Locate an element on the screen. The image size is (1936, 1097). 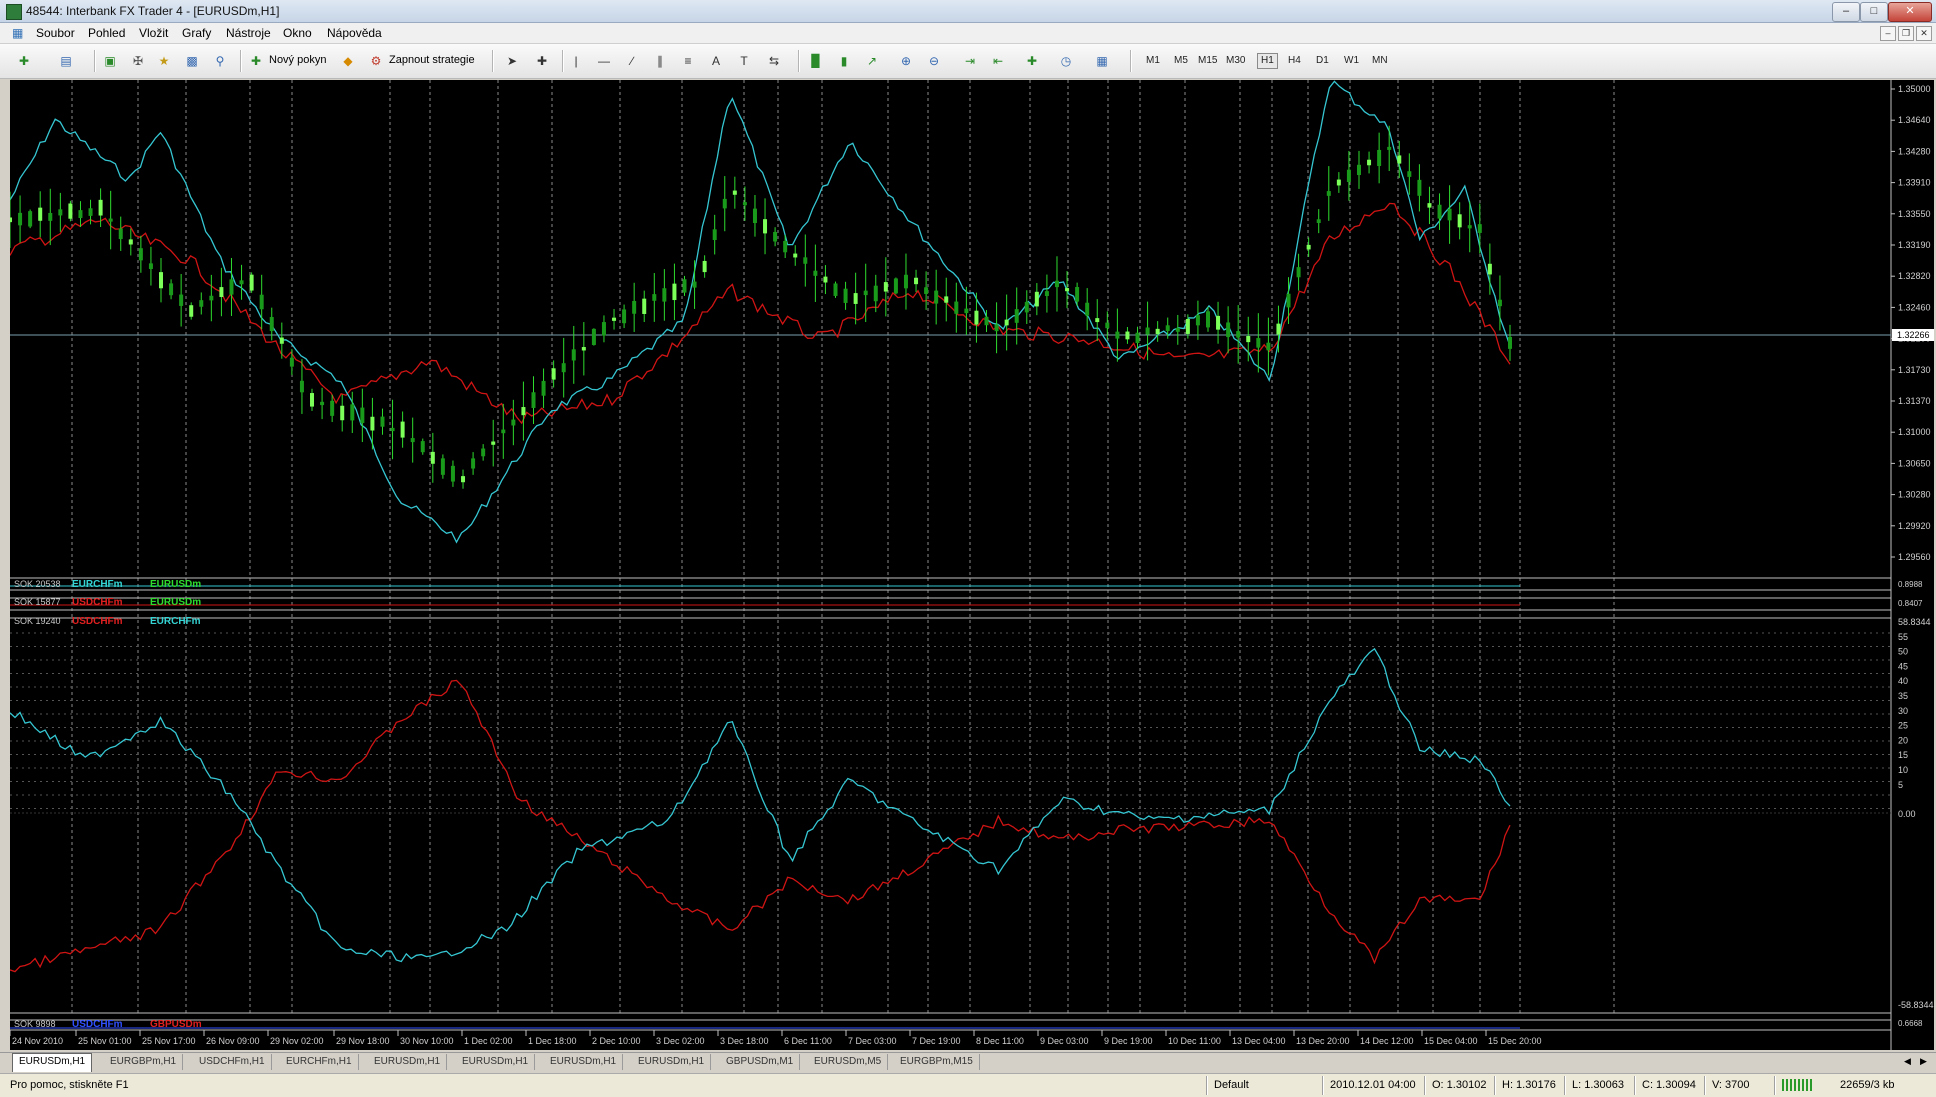
menu-tools: Nástroje is located at coordinates (248, 33).